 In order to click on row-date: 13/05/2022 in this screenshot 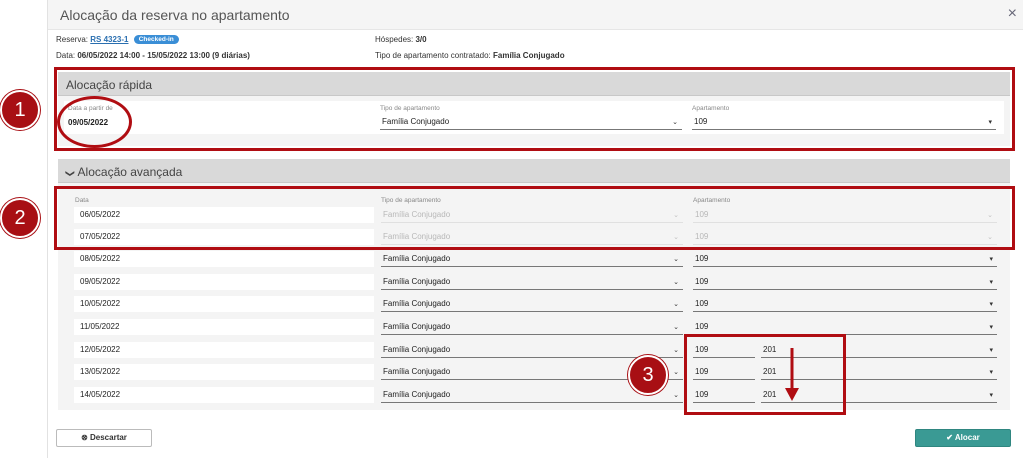, I will do `click(224, 372)`.